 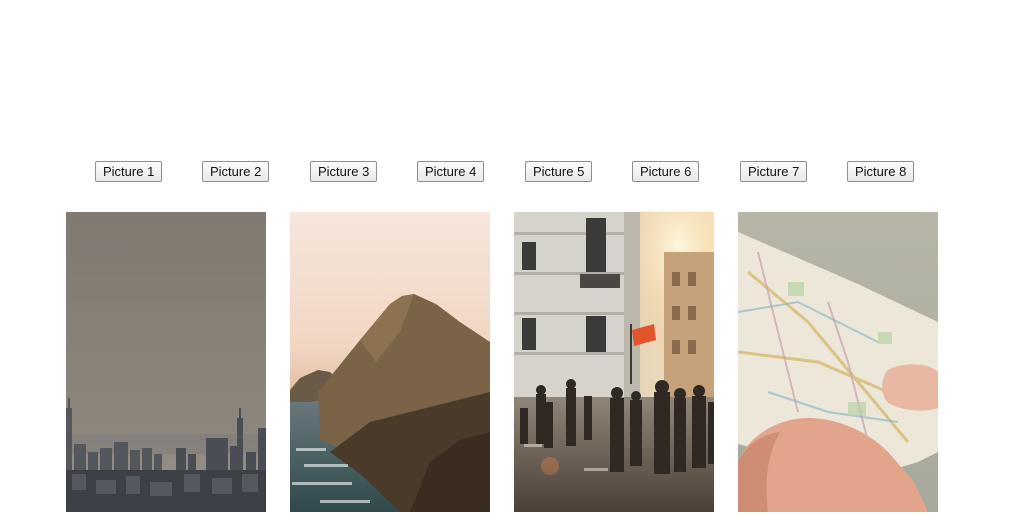 I want to click on coastal-cliff-photo, so click(x=390, y=362).